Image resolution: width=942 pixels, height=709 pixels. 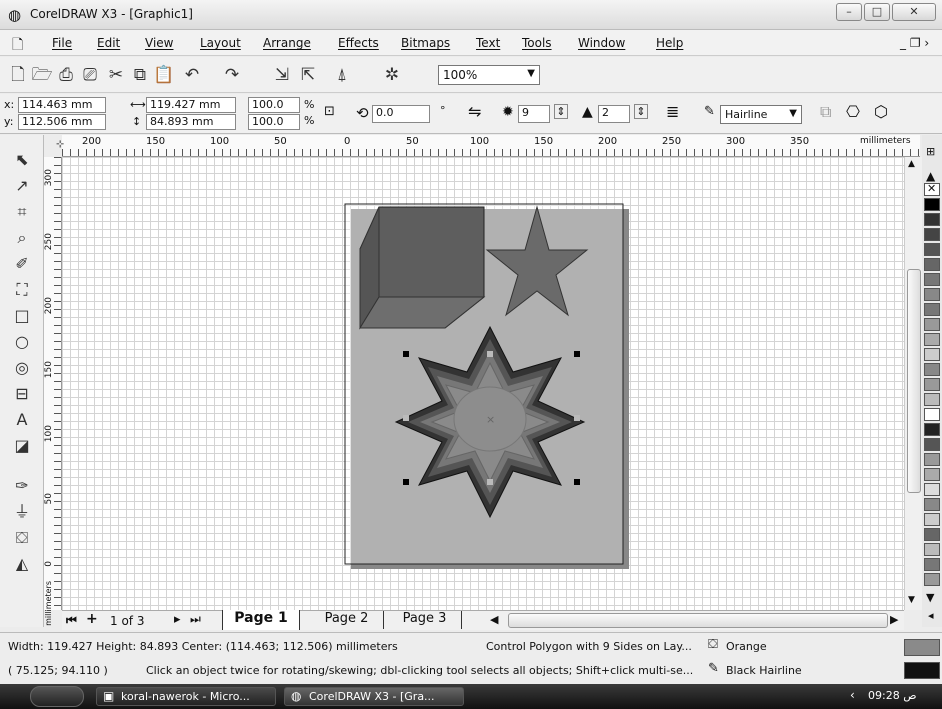 What do you see at coordinates (22, 368) in the screenshot?
I see `polygon-tool-icon: ◎` at bounding box center [22, 368].